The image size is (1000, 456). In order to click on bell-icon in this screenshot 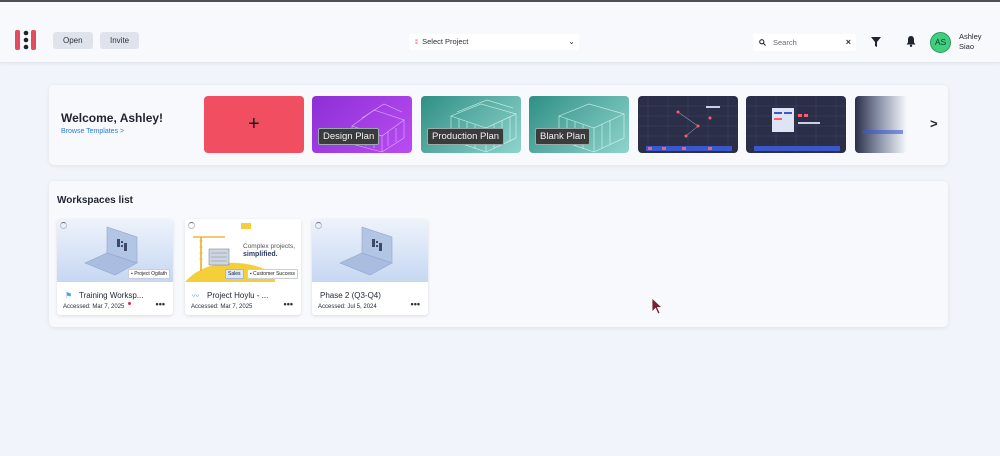, I will do `click(911, 41)`.